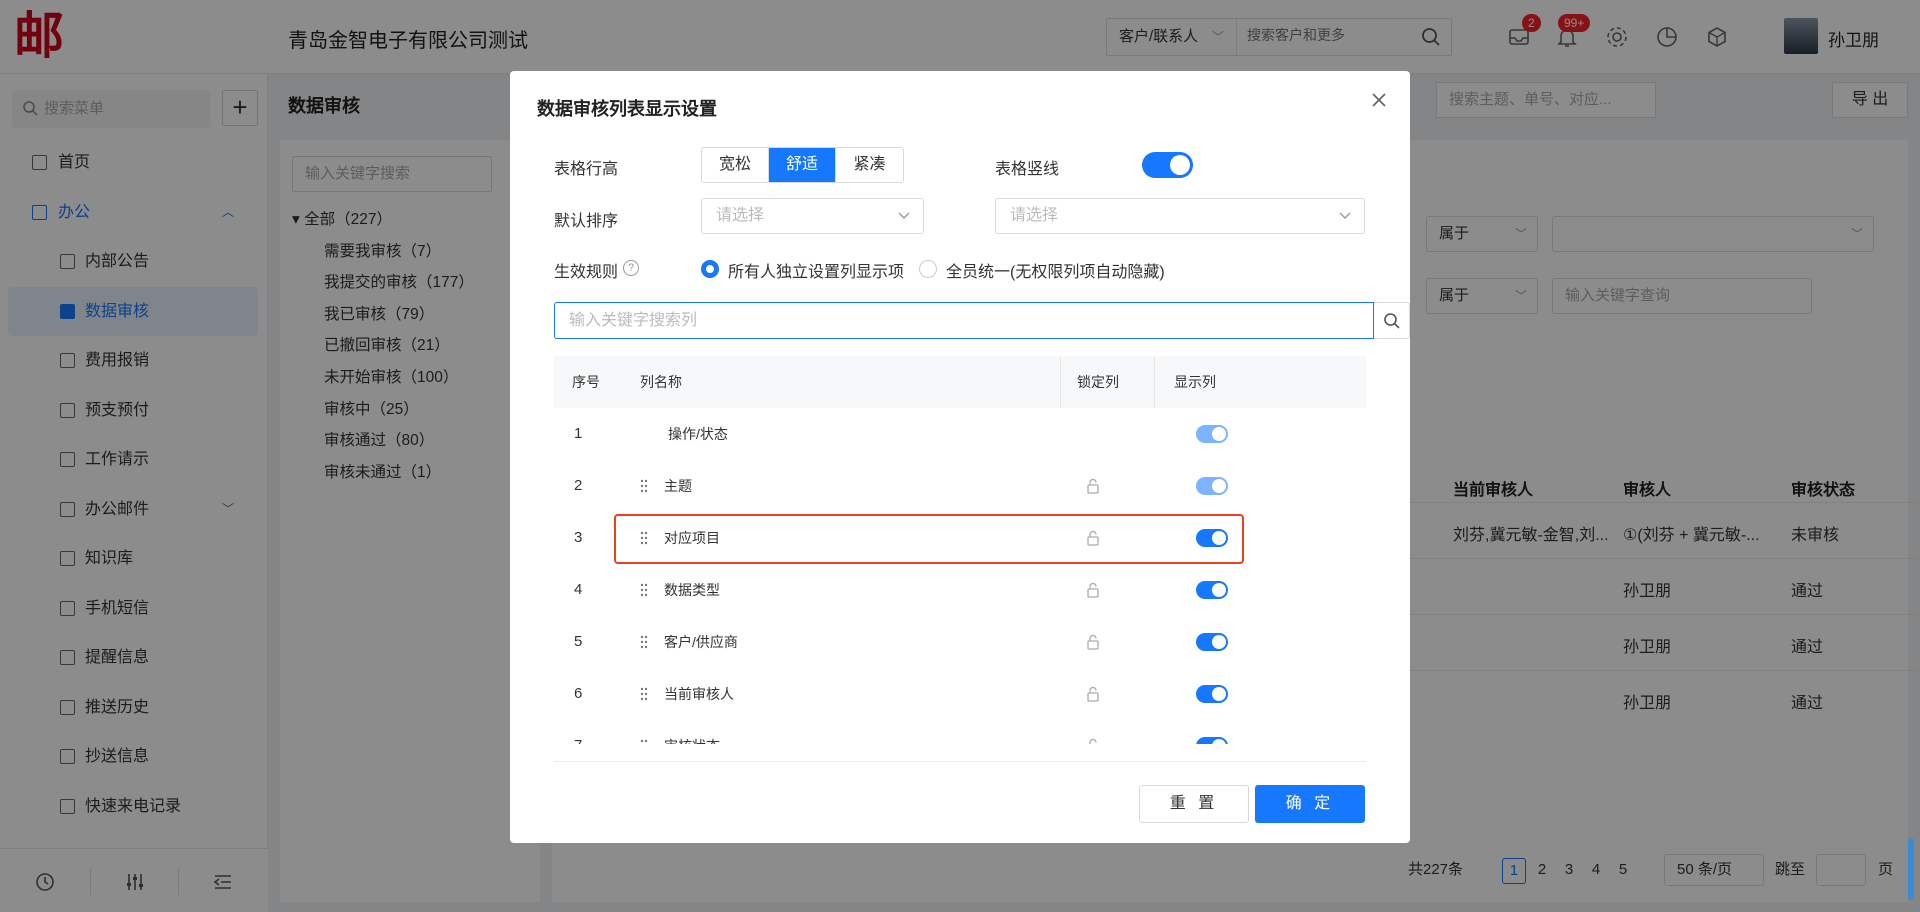 This screenshot has height=912, width=1920. Describe the element at coordinates (960, 732) in the screenshot. I see `table-row: 7 审核状态` at that location.